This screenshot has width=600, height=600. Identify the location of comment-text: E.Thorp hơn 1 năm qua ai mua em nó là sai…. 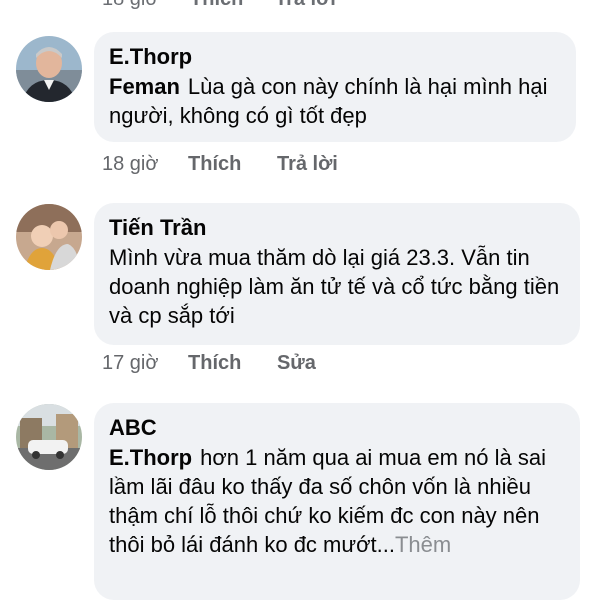
(336, 501).